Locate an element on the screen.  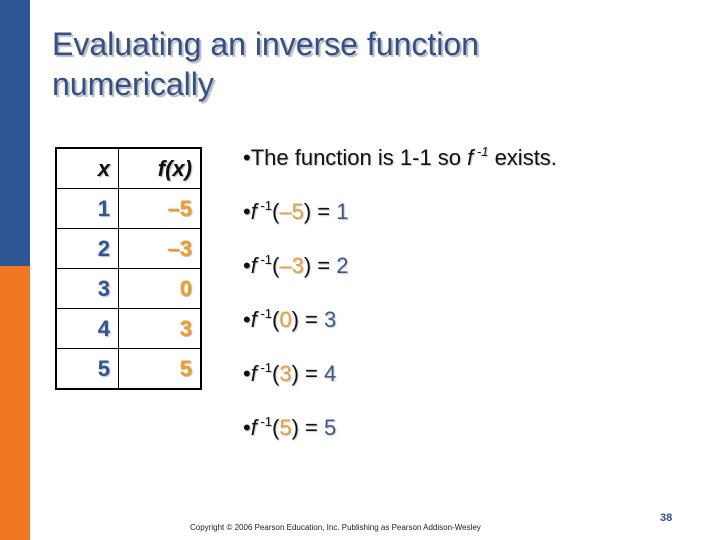
input-value: 3 is located at coordinates (285, 373).